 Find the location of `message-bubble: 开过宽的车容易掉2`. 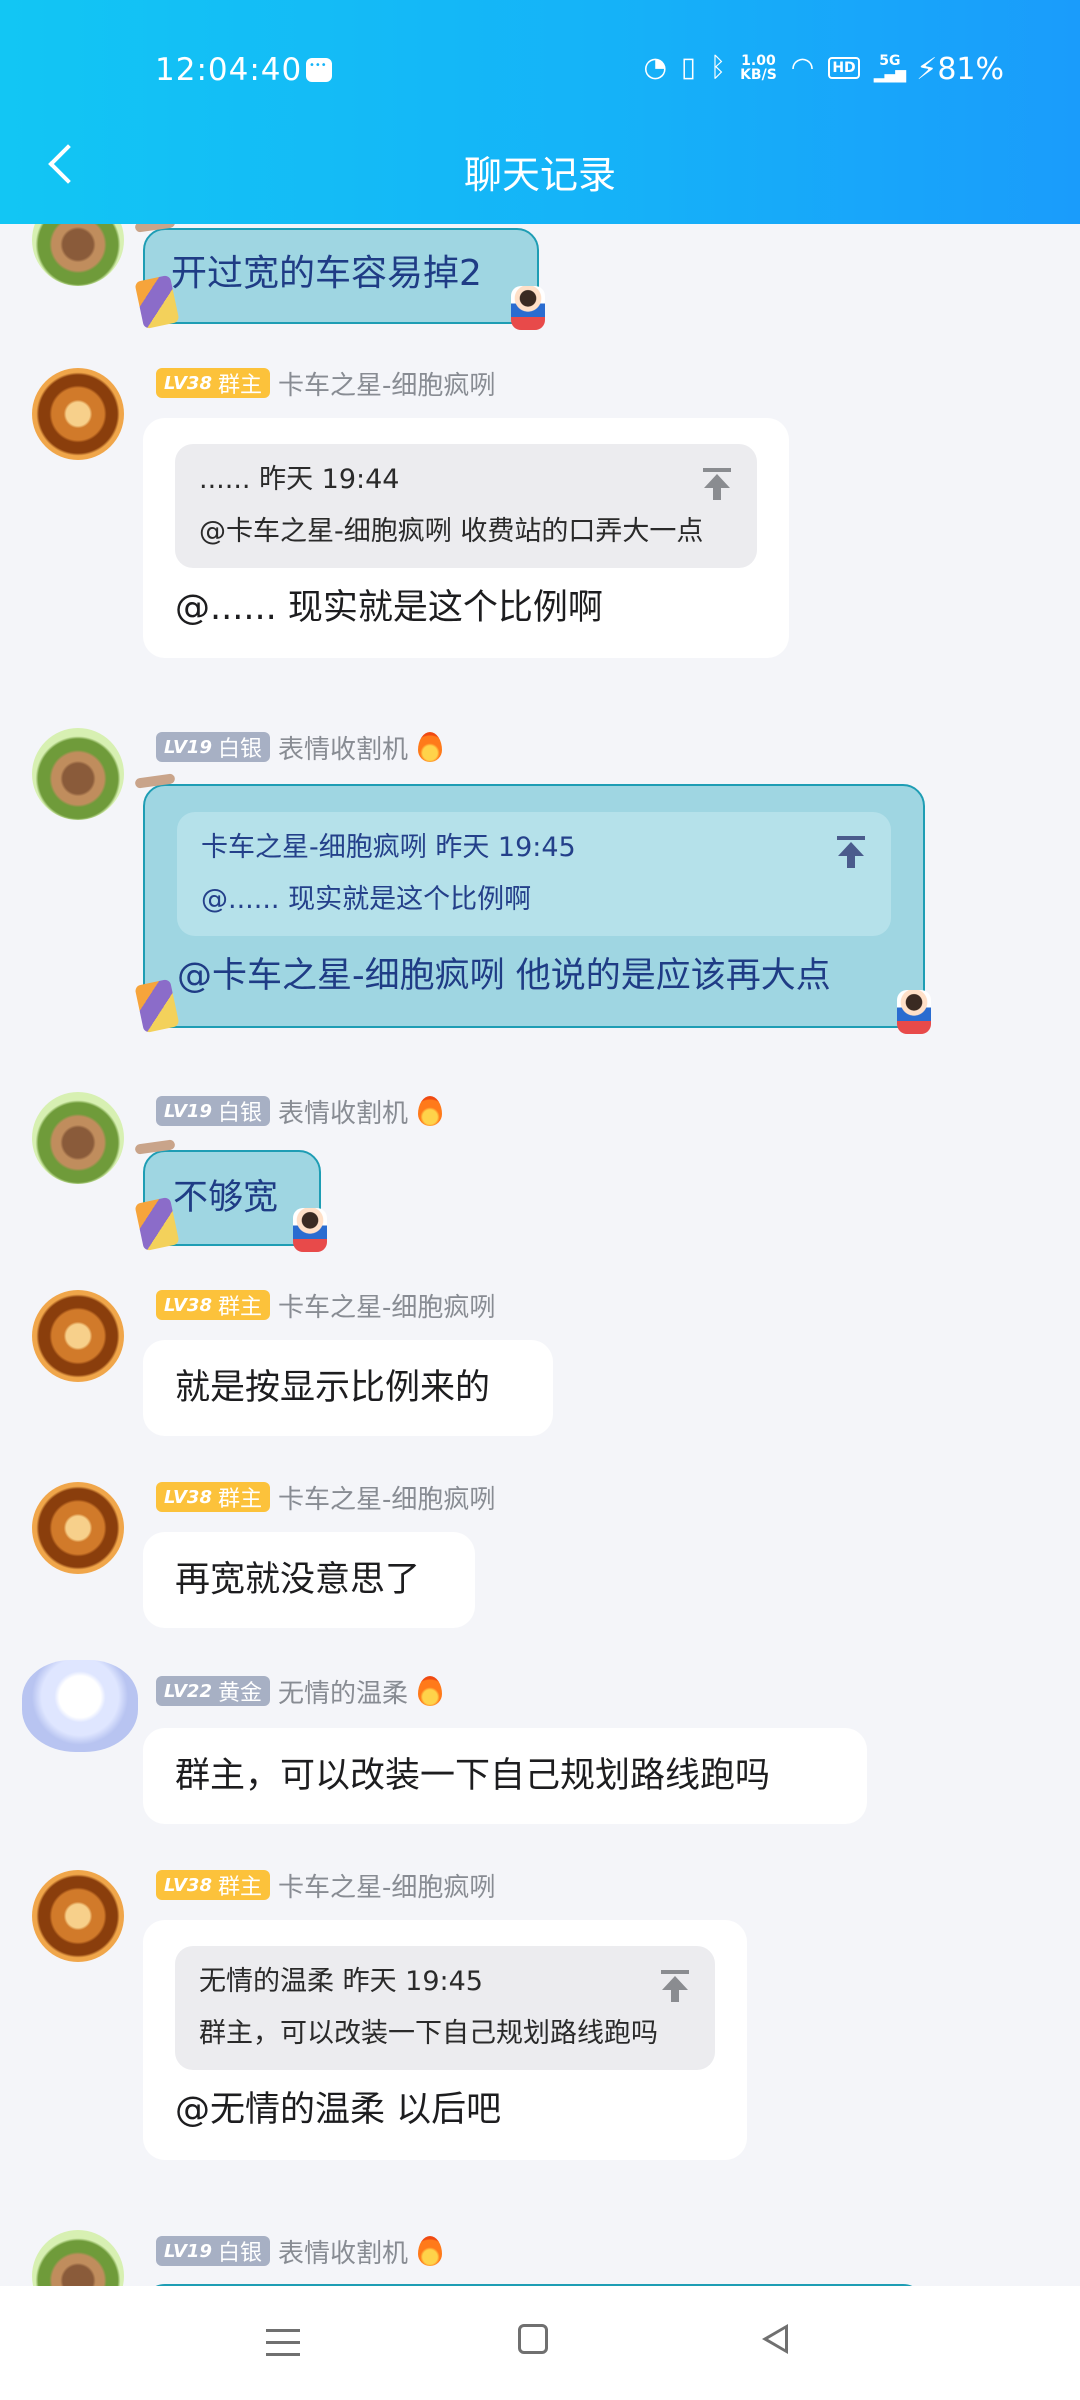

message-bubble: 开过宽的车容易掉2 is located at coordinates (339, 277).